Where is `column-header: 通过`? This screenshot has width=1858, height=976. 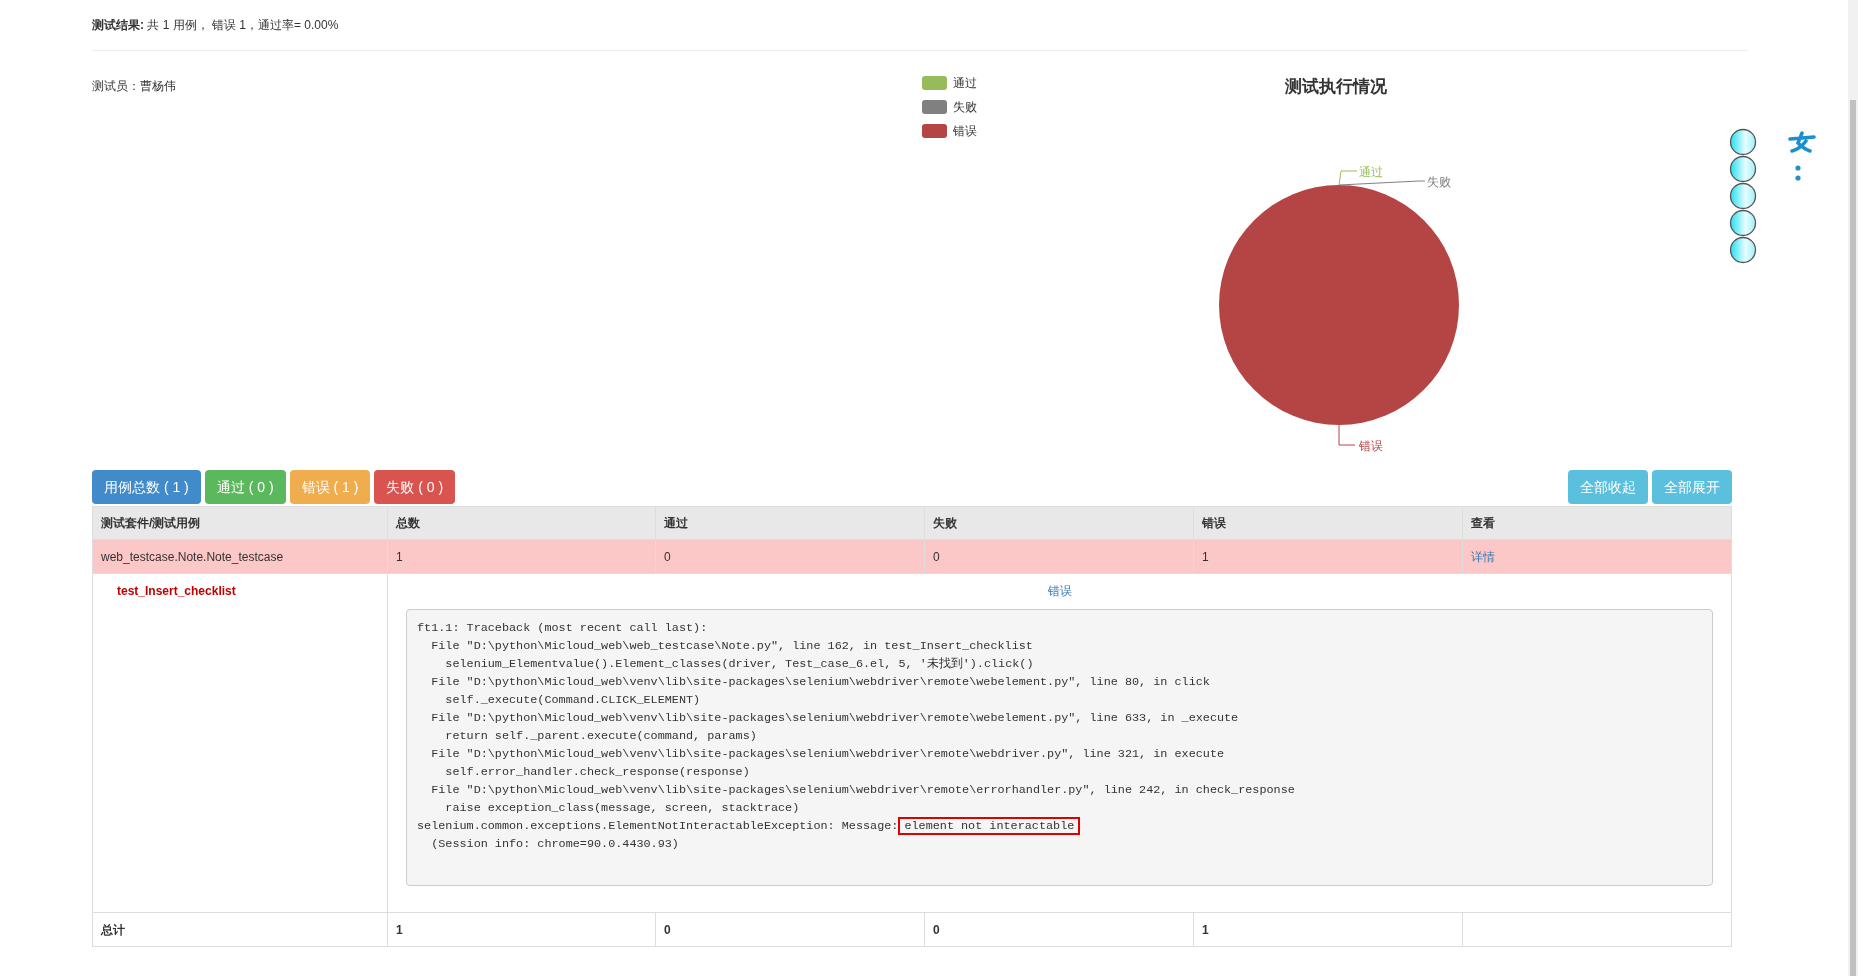
column-header: 通过 is located at coordinates (790, 523).